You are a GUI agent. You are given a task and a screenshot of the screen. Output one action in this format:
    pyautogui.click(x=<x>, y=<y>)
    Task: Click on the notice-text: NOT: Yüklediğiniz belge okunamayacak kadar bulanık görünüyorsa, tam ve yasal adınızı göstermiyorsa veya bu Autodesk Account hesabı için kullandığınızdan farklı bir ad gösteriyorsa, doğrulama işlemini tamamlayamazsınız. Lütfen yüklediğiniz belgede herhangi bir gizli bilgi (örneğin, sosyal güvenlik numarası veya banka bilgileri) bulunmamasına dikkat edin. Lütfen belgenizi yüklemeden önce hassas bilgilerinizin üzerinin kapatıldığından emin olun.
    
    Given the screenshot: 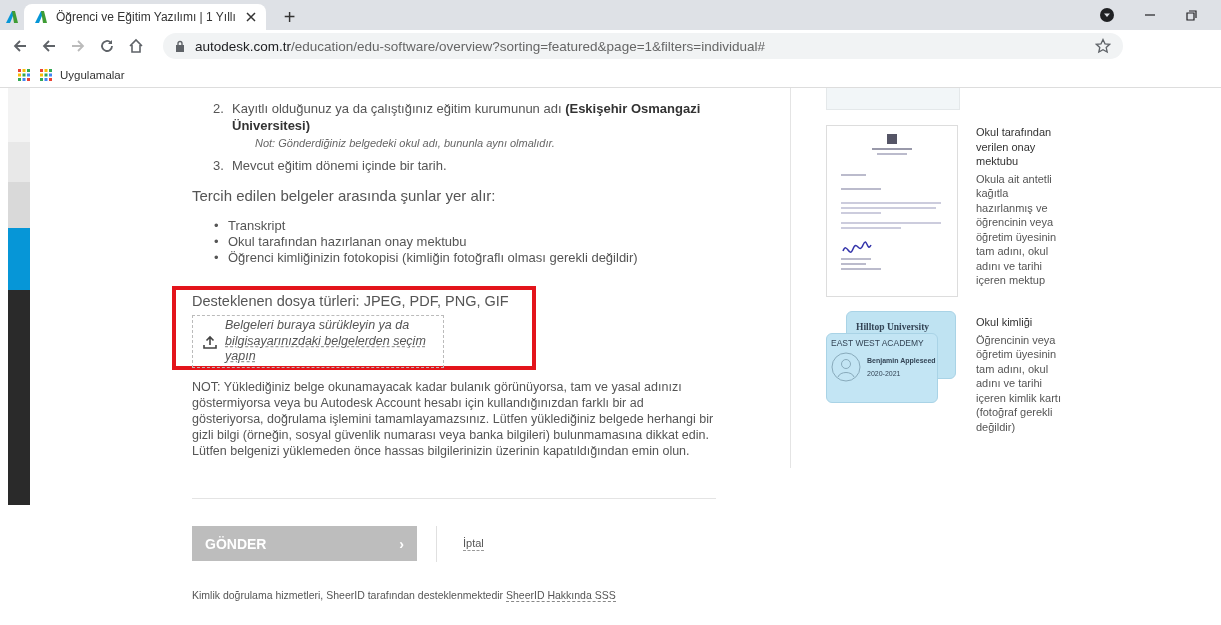 What is the action you would take?
    pyautogui.click(x=453, y=419)
    